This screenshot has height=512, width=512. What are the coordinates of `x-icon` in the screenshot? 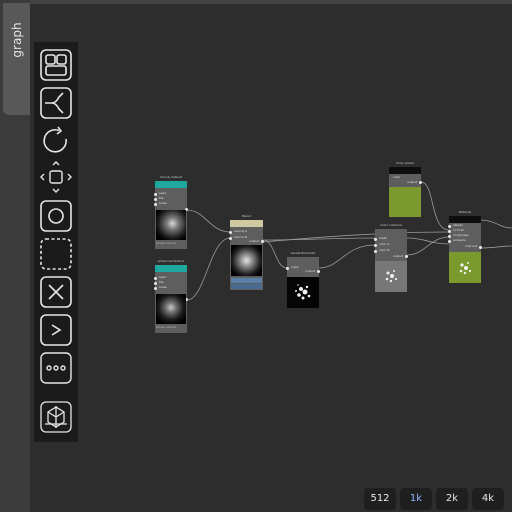 It's located at (56, 292).